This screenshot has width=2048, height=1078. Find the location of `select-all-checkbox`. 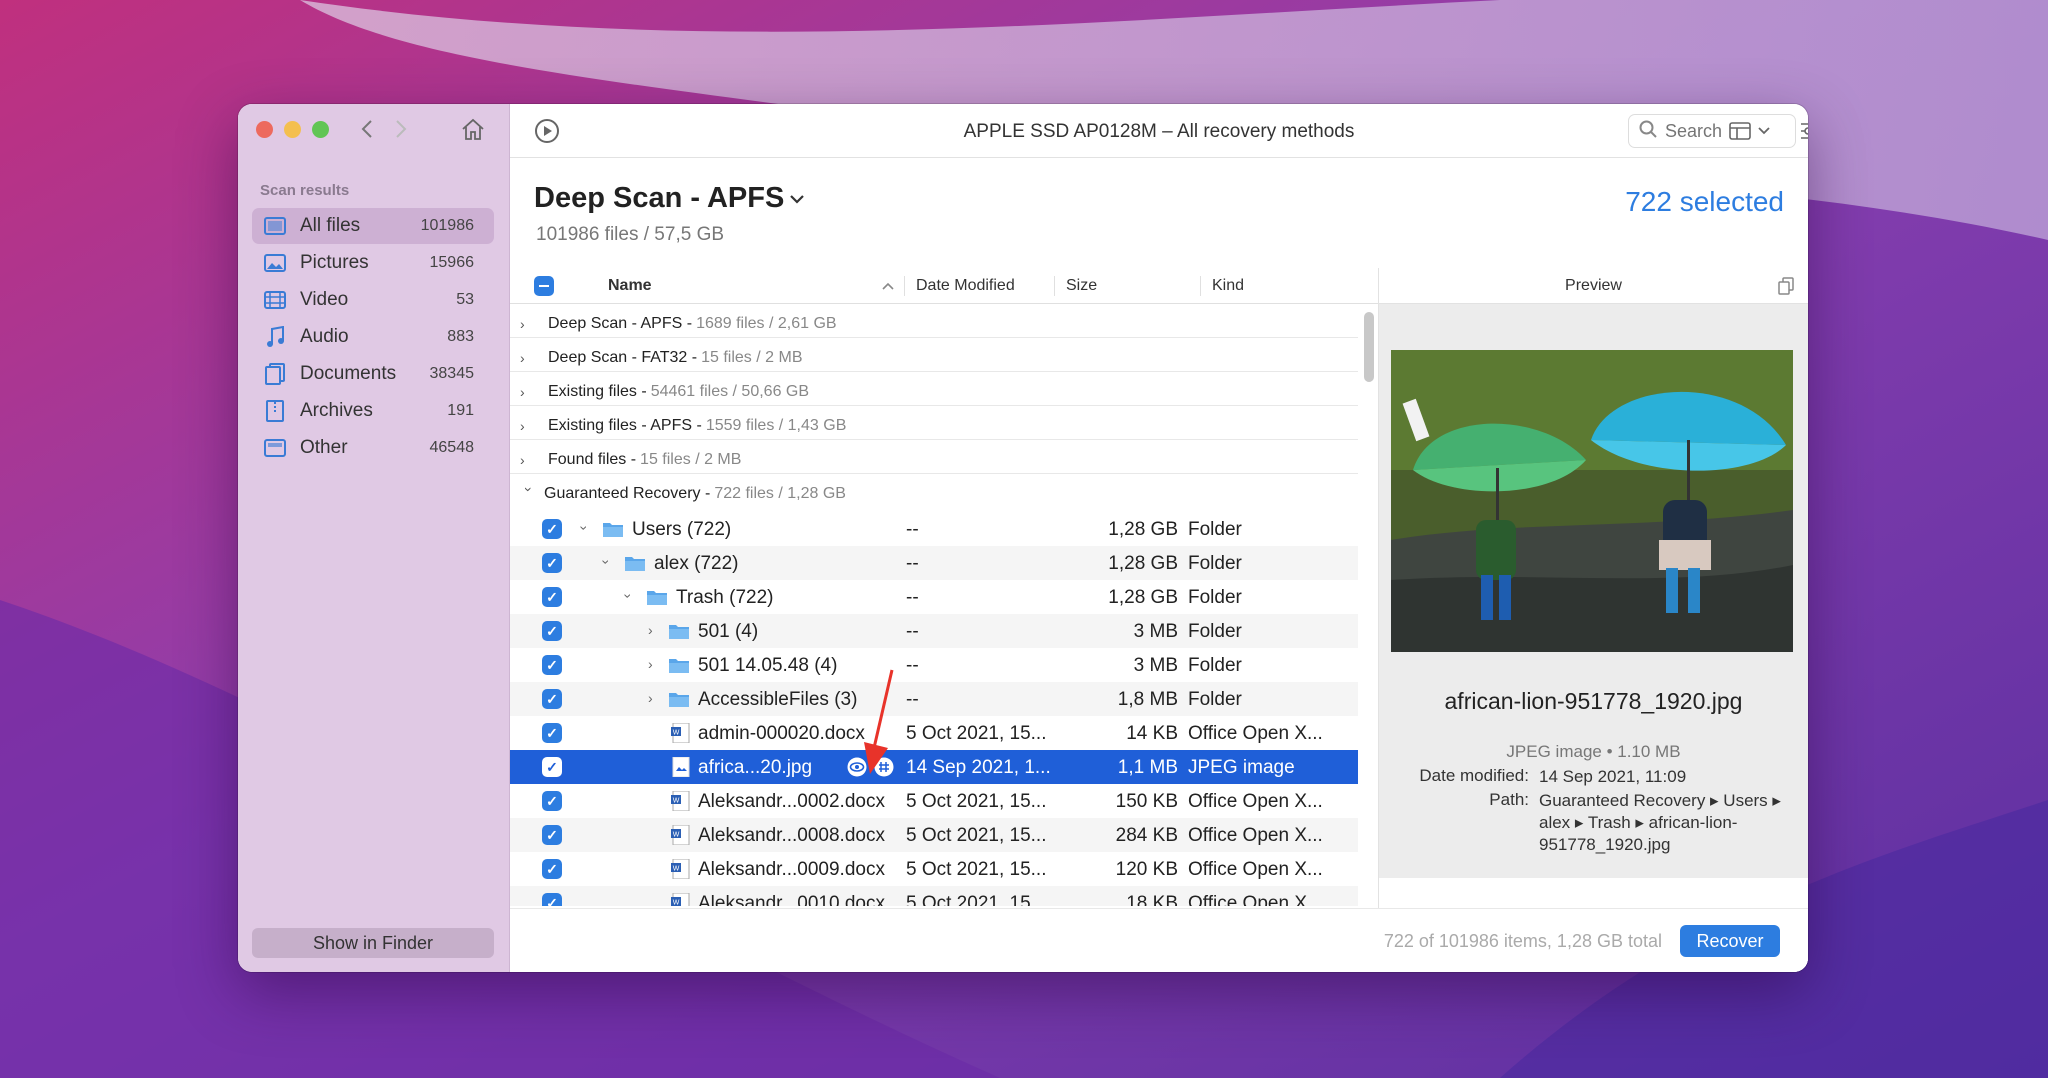

select-all-checkbox is located at coordinates (544, 286).